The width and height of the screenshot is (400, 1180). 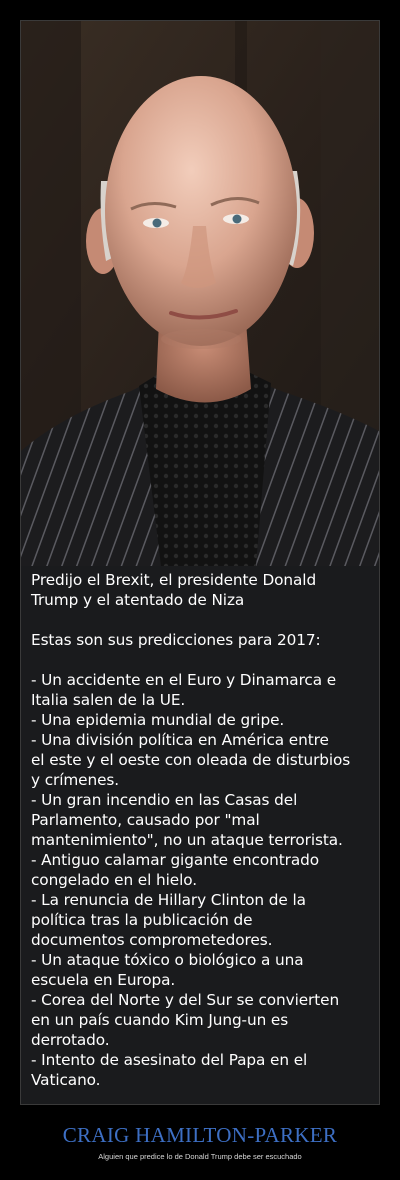 What do you see at coordinates (180, 740) in the screenshot?
I see `prediction-line: - Una división política en América entre` at bounding box center [180, 740].